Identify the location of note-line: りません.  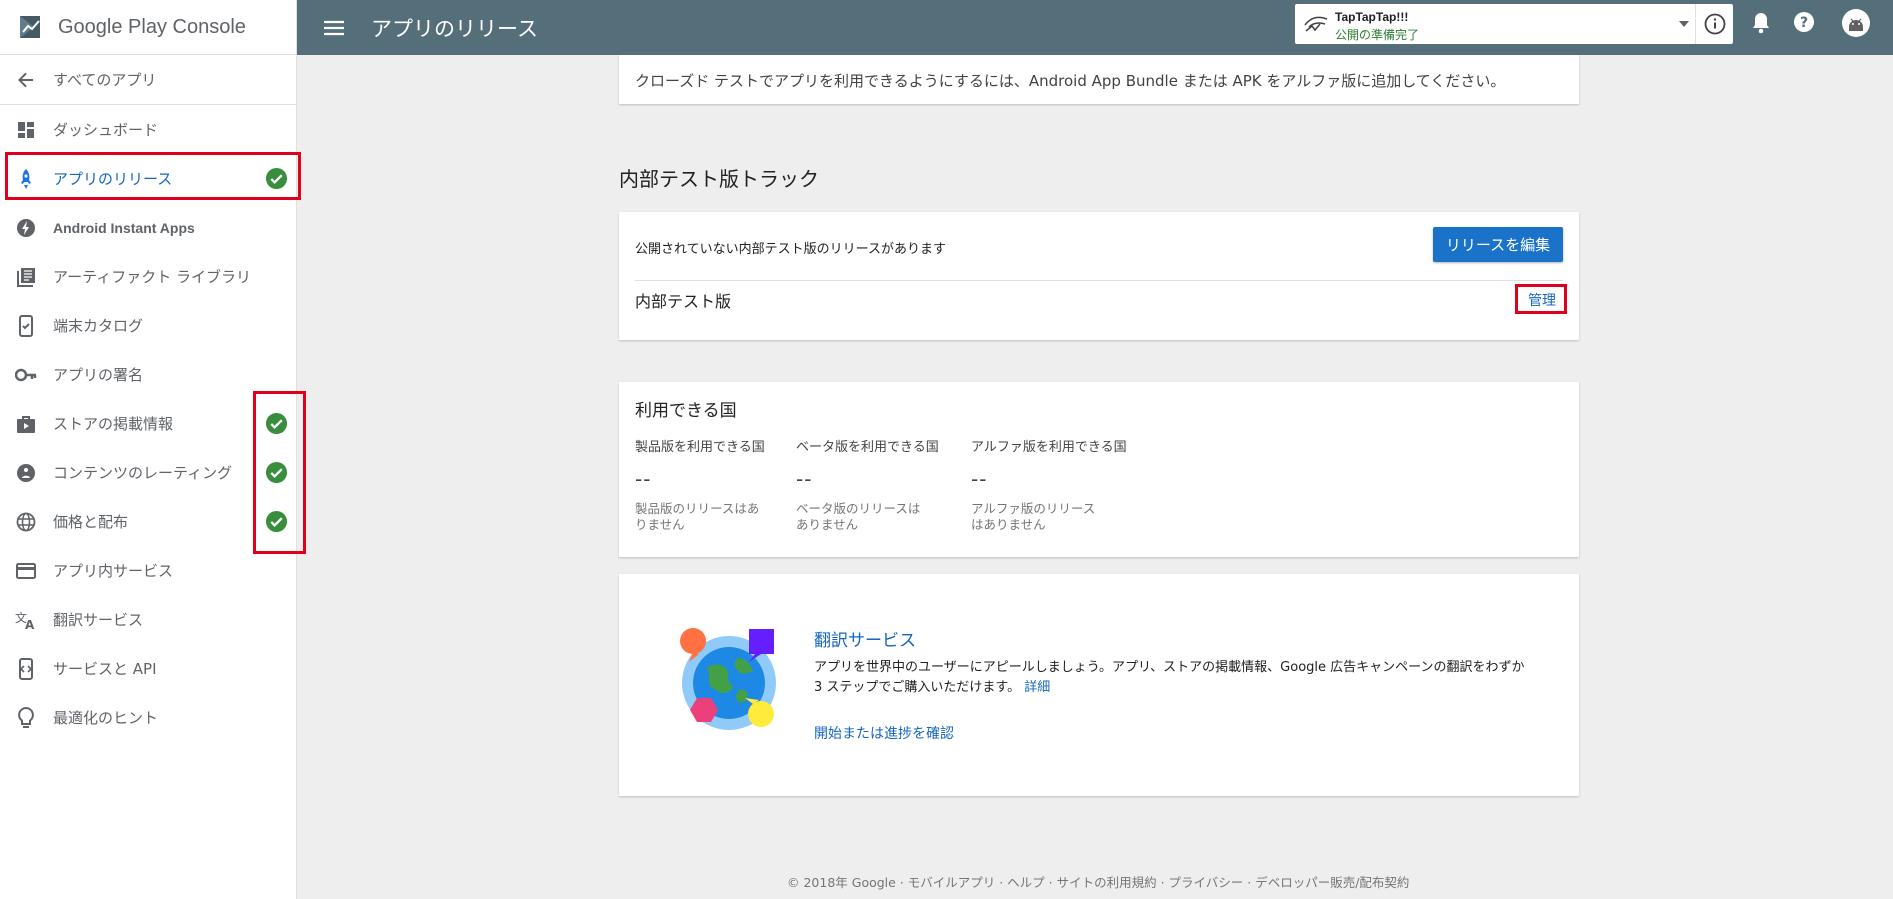
(660, 524).